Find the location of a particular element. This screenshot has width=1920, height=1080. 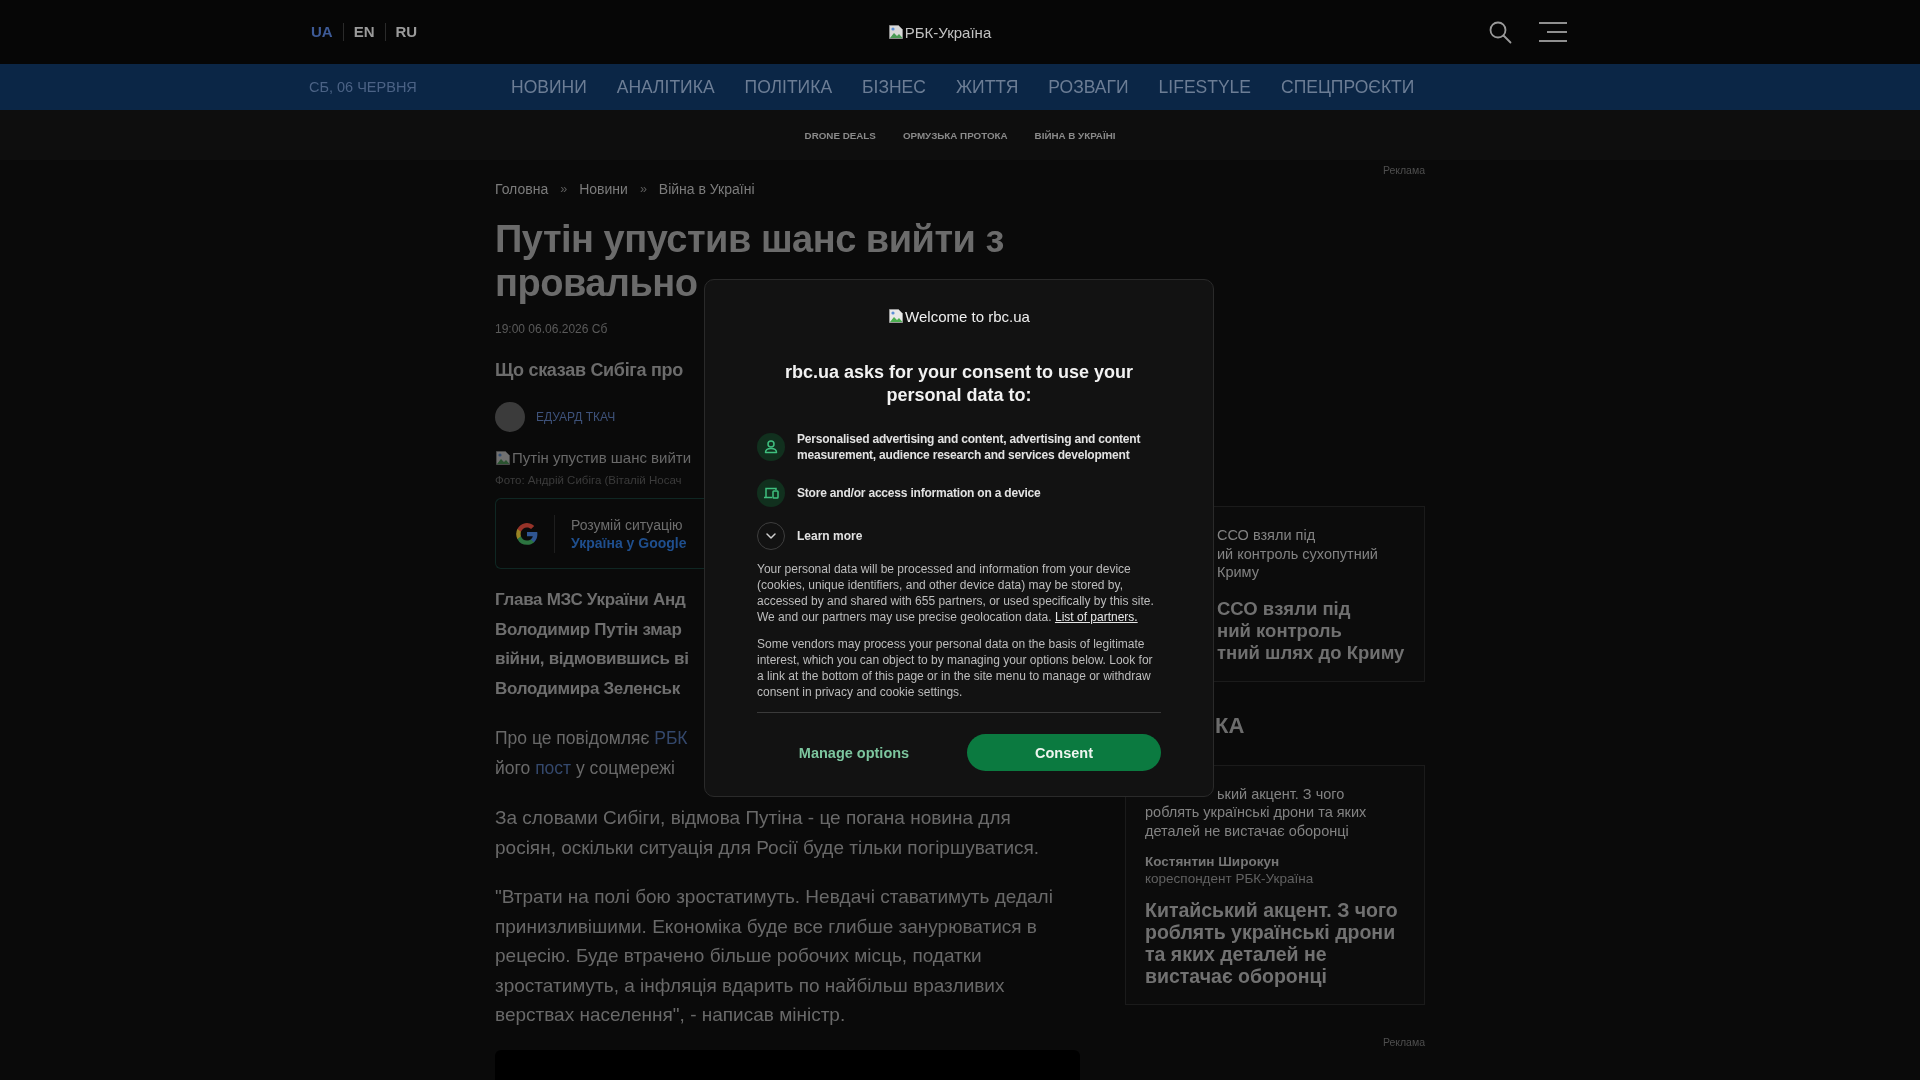

card-author-name: Костянтин Широкун is located at coordinates (1212, 861).